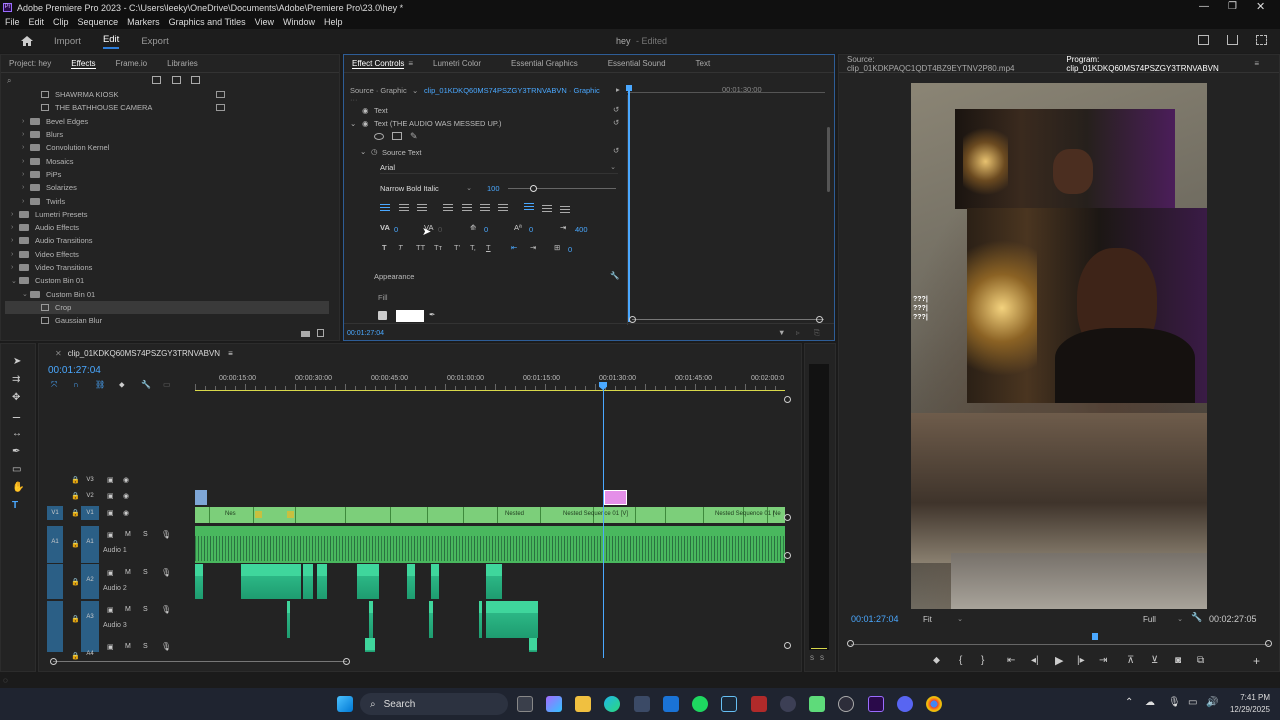 The height and width of the screenshot is (720, 1280). I want to click on pen-tool-icon: ✒, so click(16, 451).